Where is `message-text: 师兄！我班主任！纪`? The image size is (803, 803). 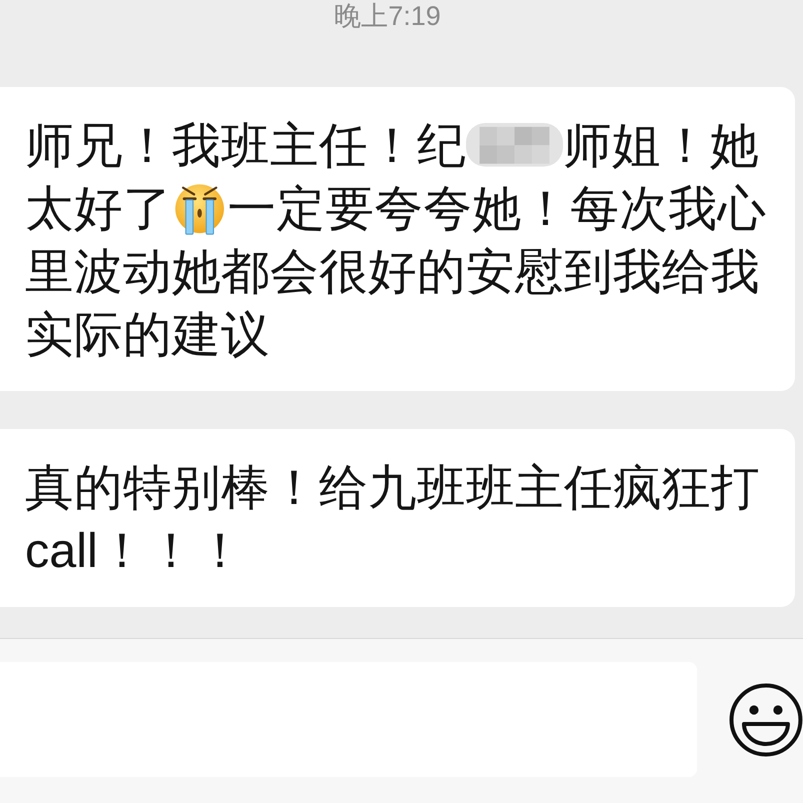
message-text: 师兄！我班主任！纪 is located at coordinates (245, 146).